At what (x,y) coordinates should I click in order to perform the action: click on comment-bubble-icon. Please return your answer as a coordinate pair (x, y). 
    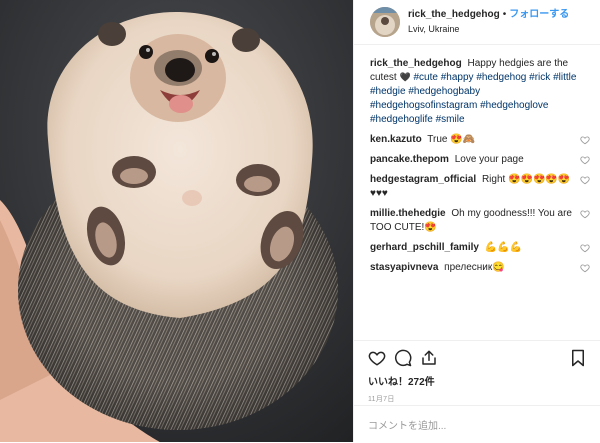
    Looking at the image, I should click on (403, 358).